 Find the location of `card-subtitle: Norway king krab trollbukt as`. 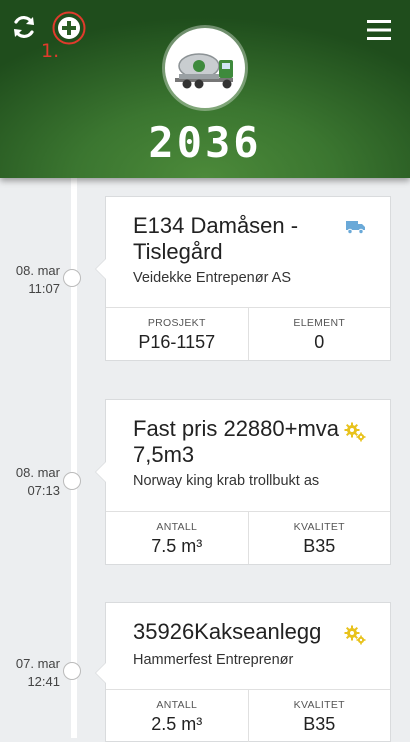

card-subtitle: Norway king krab trollbukt as is located at coordinates (226, 481).